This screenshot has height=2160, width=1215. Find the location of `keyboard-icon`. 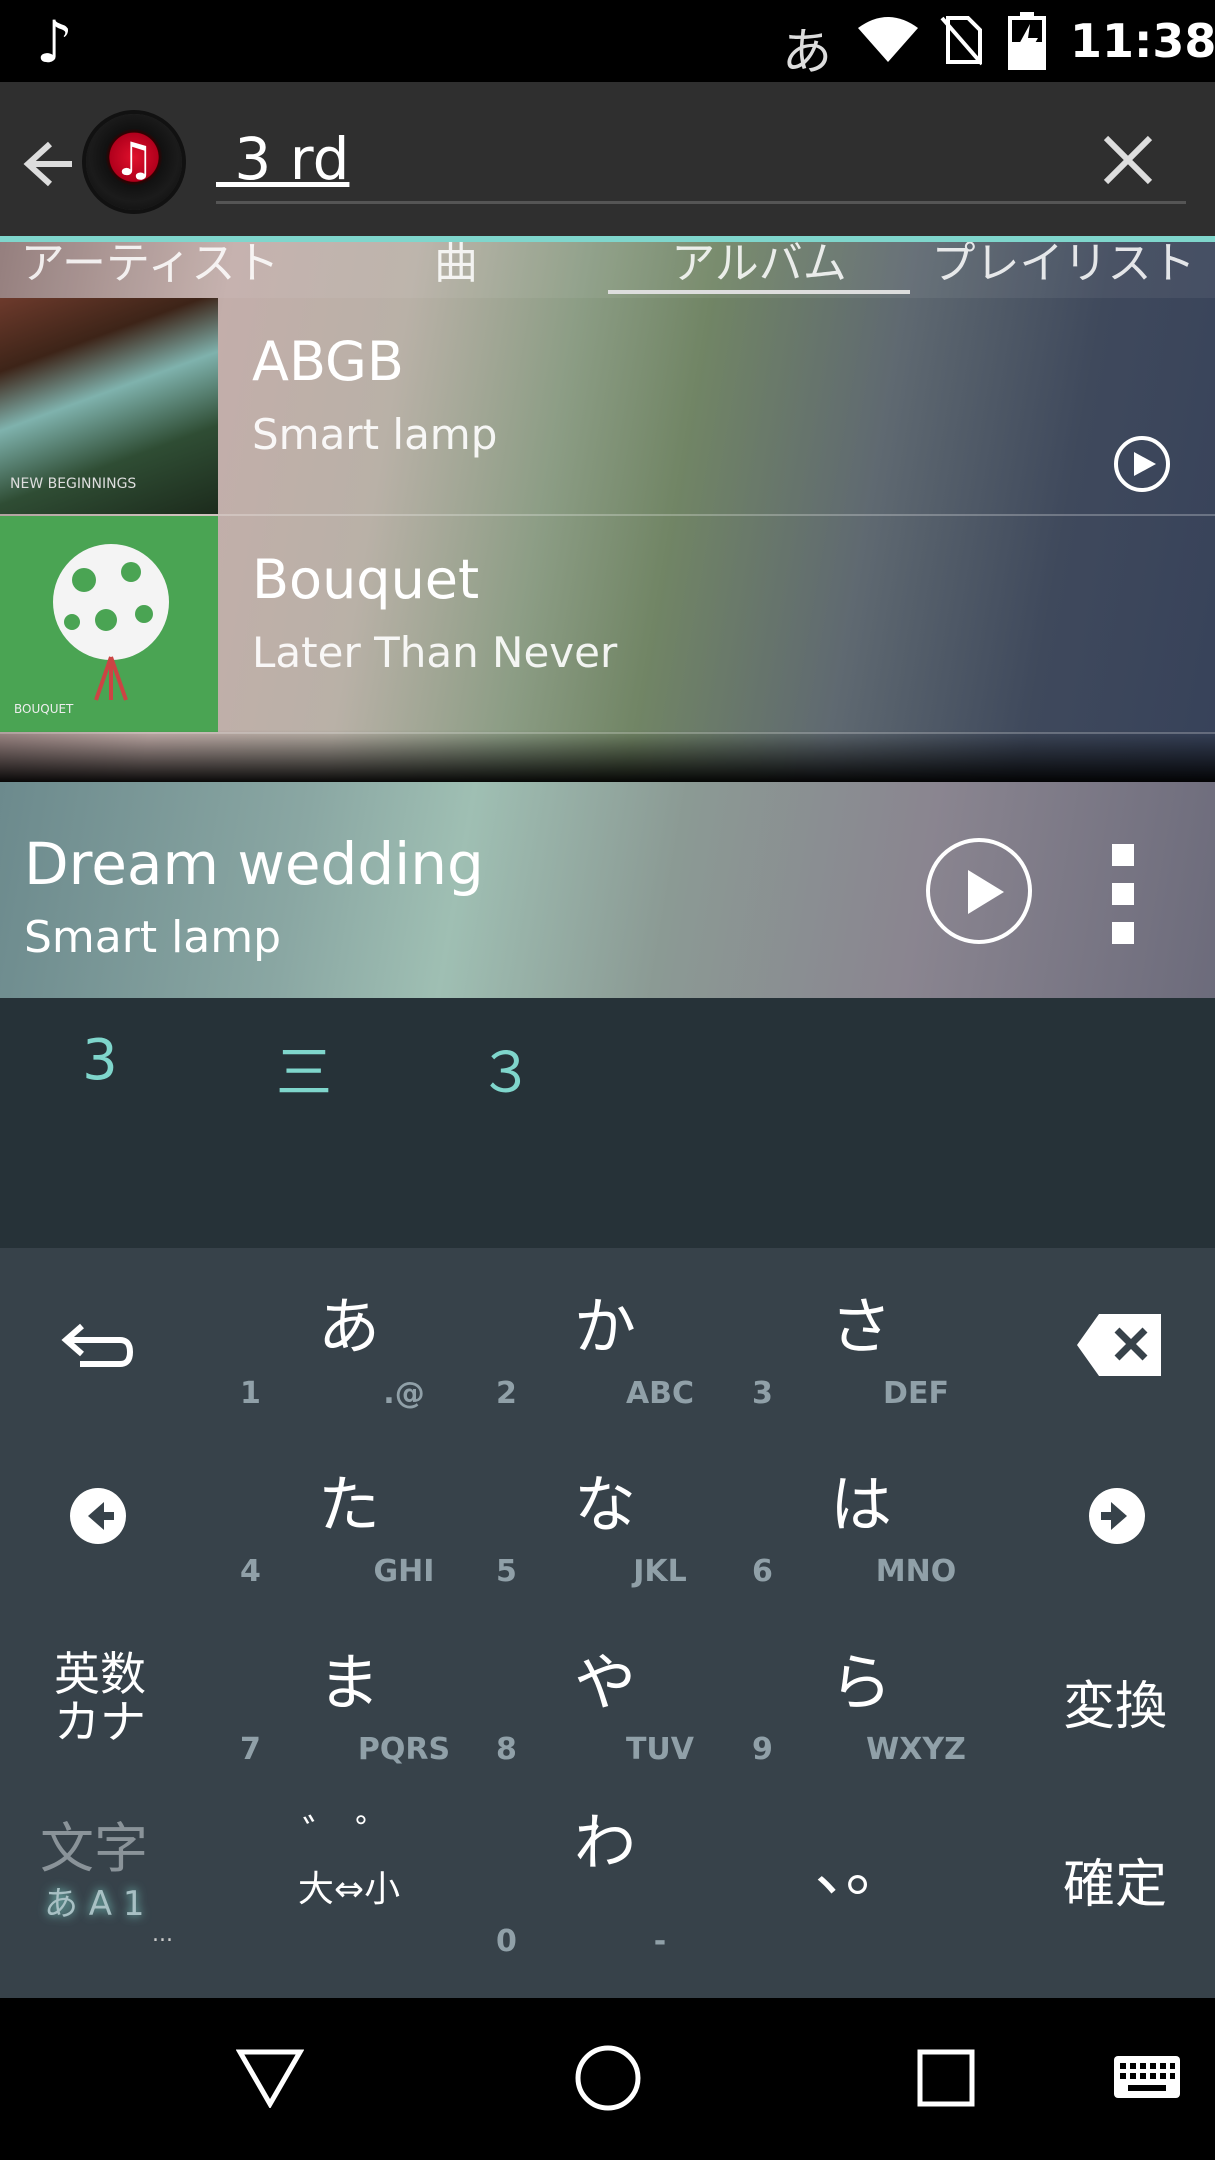

keyboard-icon is located at coordinates (1147, 2077).